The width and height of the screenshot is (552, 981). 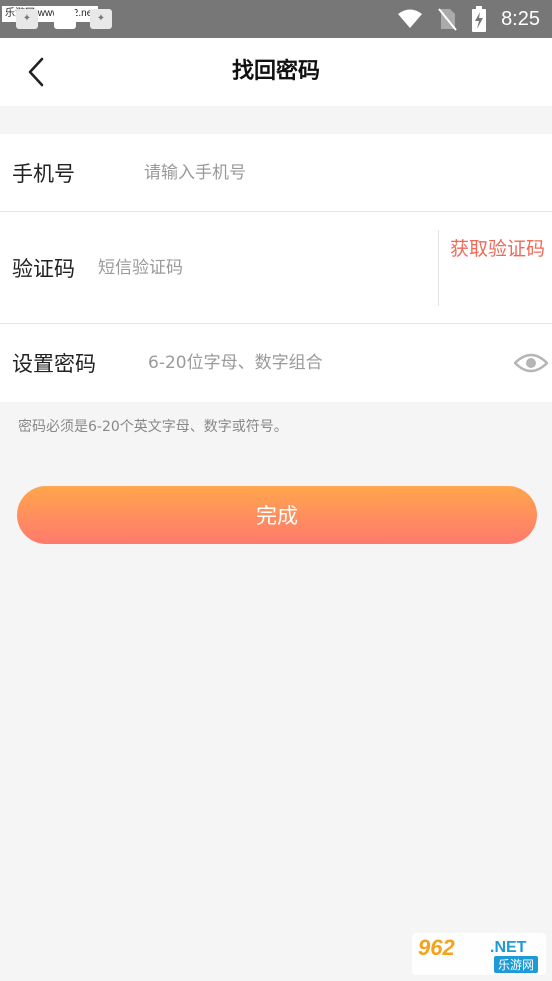 I want to click on page-title: 找回密码, so click(x=275, y=71).